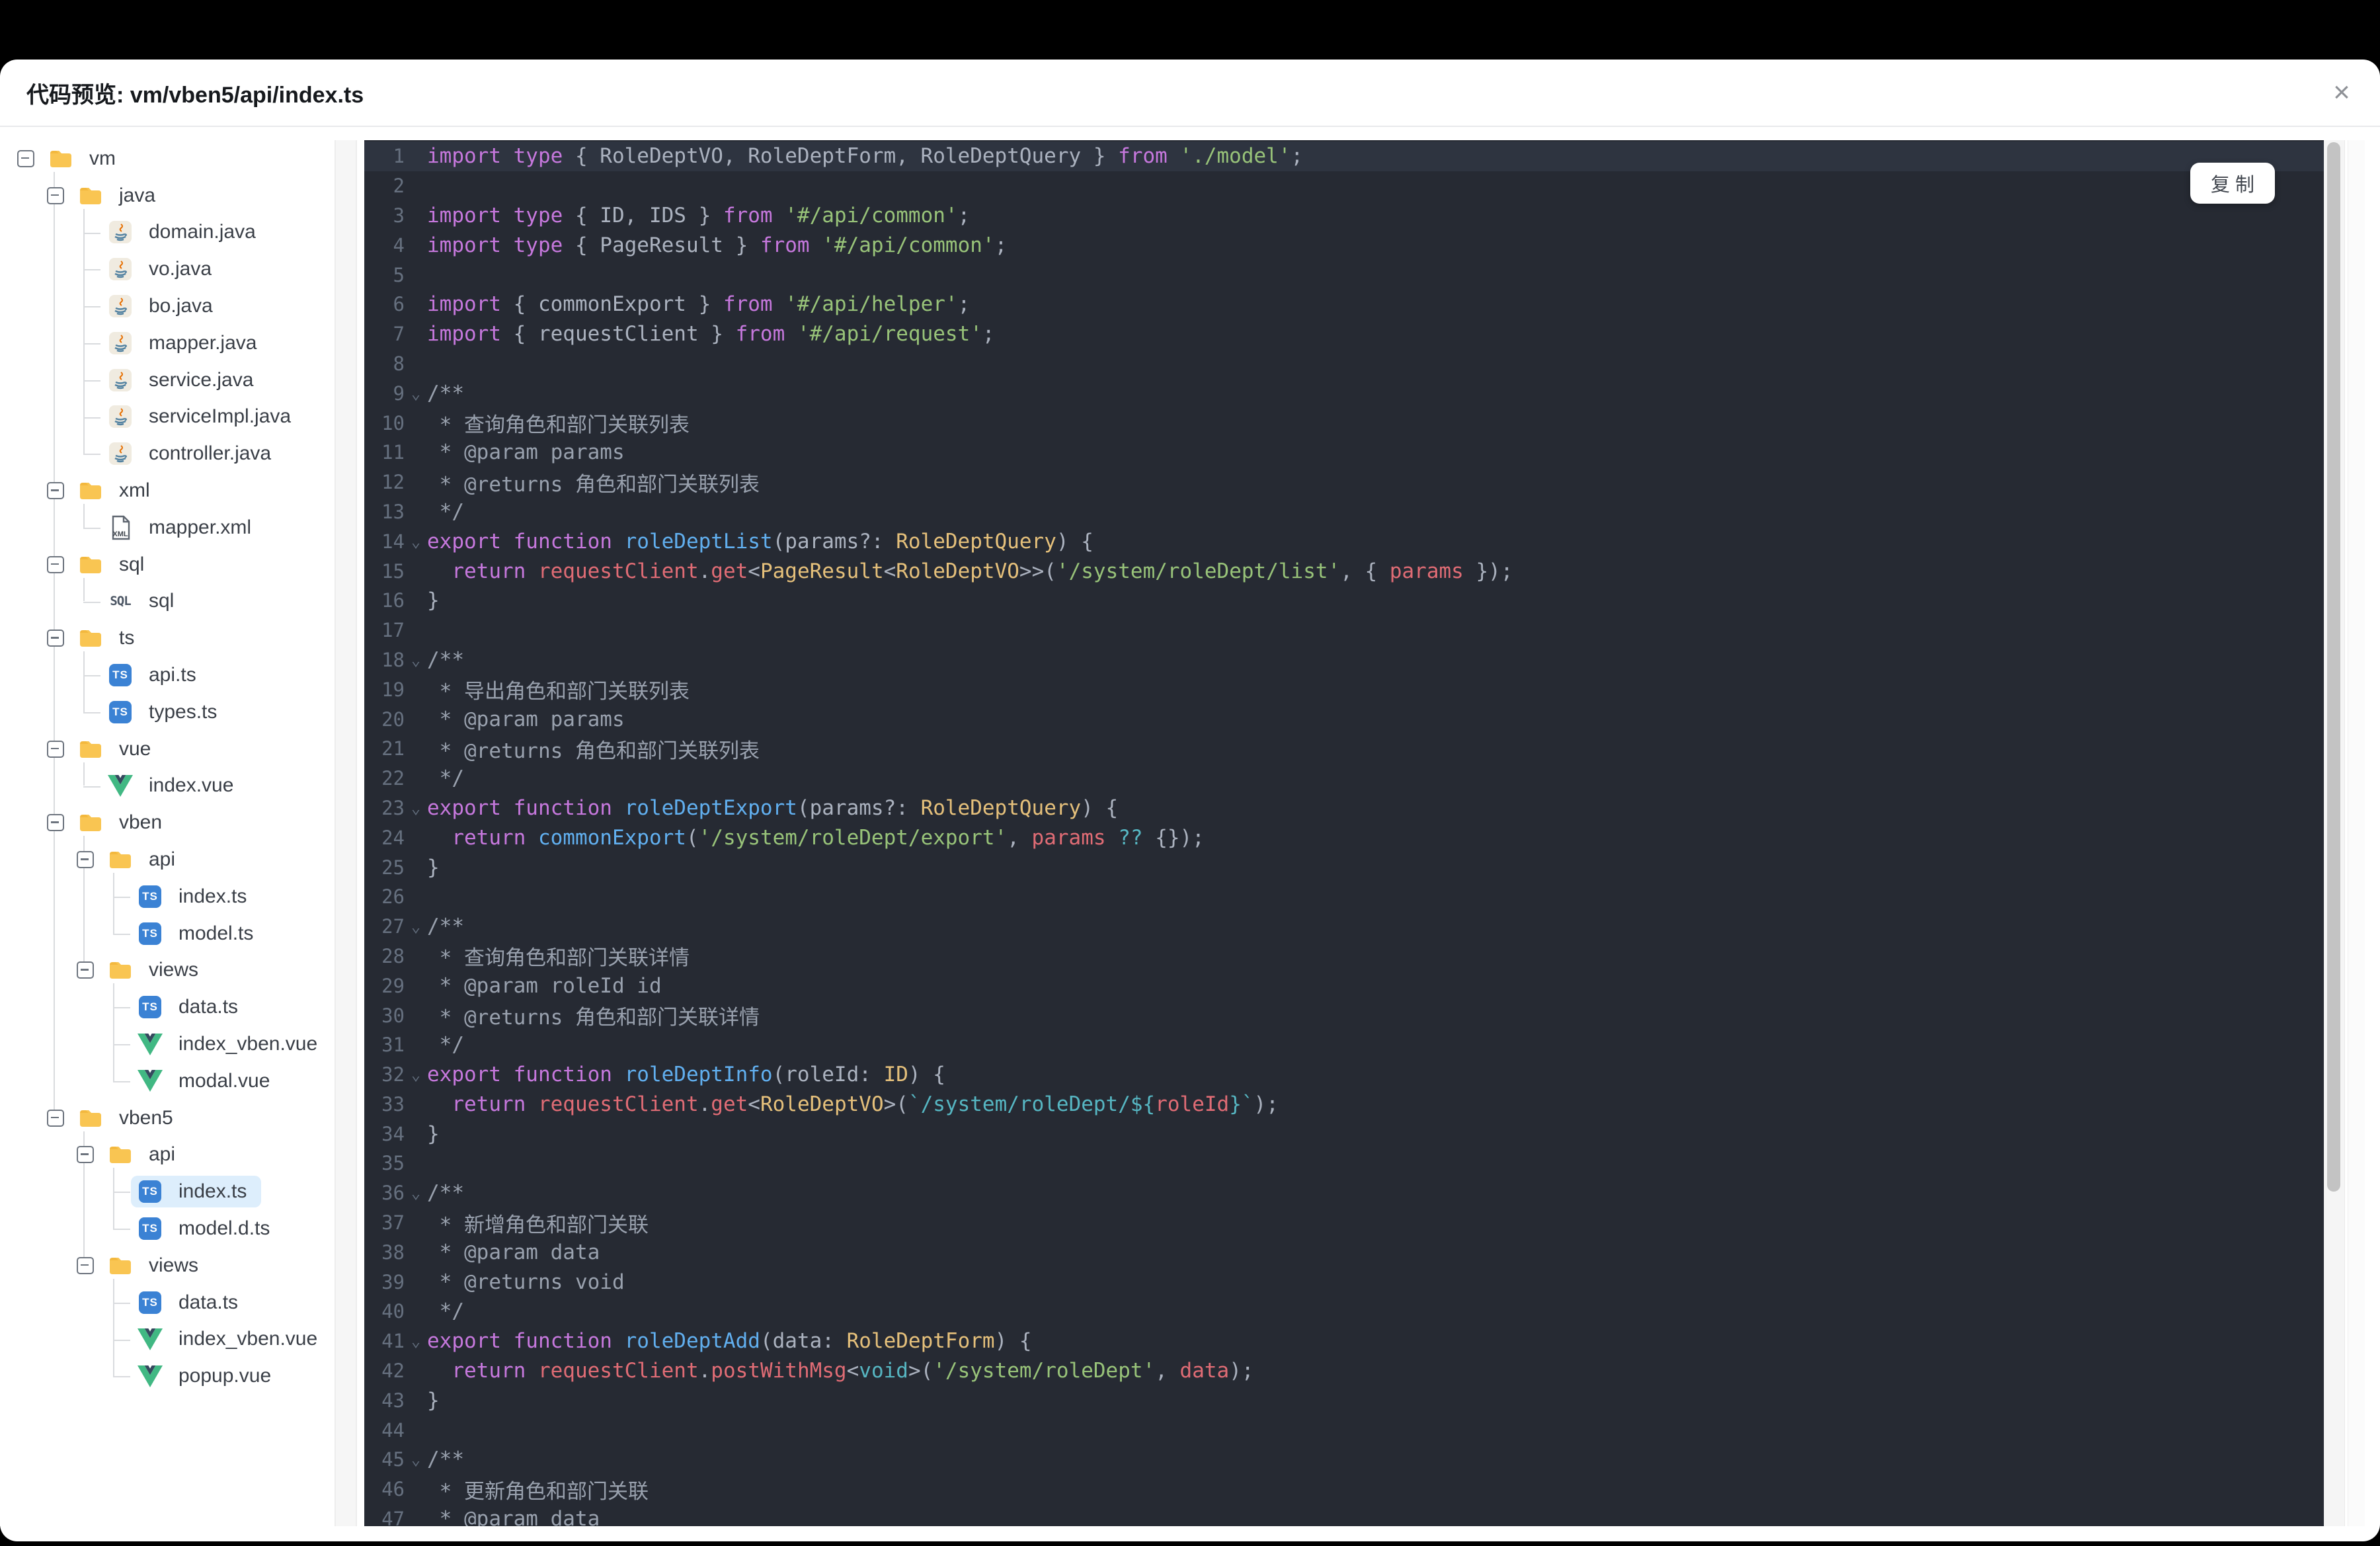 Image resolution: width=2380 pixels, height=1546 pixels. Describe the element at coordinates (2341, 92) in the screenshot. I see `close-icon: ×` at that location.